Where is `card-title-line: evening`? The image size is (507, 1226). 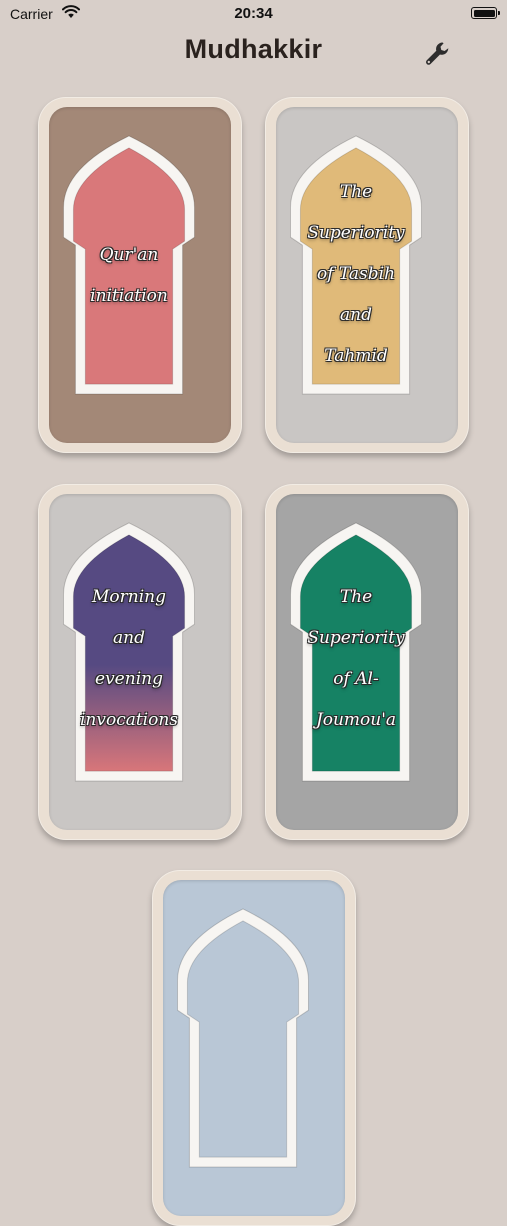 card-title-line: evening is located at coordinates (129, 679).